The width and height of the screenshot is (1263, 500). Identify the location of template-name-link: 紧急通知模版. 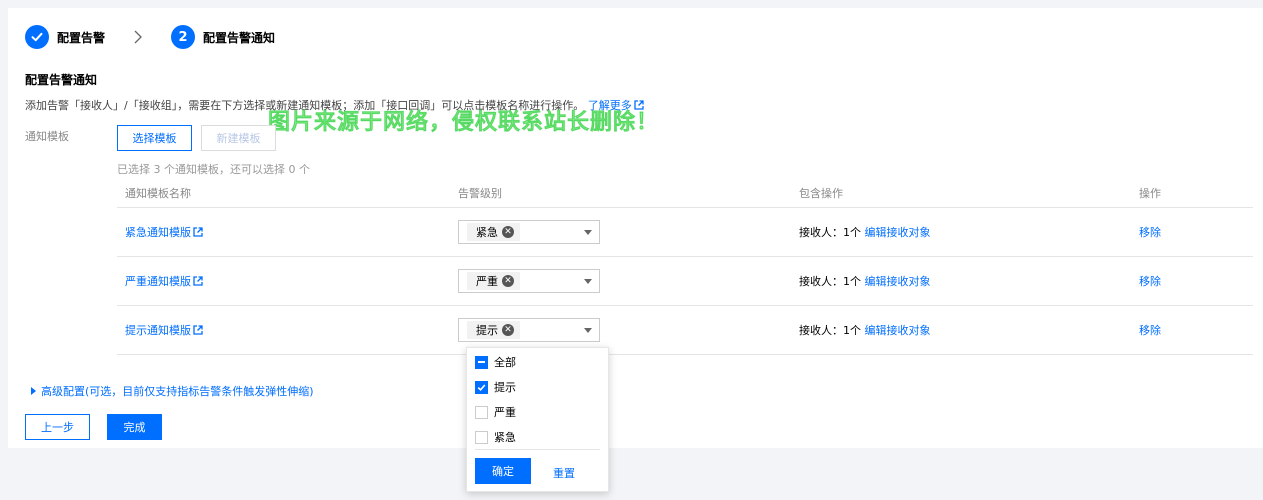
(164, 232).